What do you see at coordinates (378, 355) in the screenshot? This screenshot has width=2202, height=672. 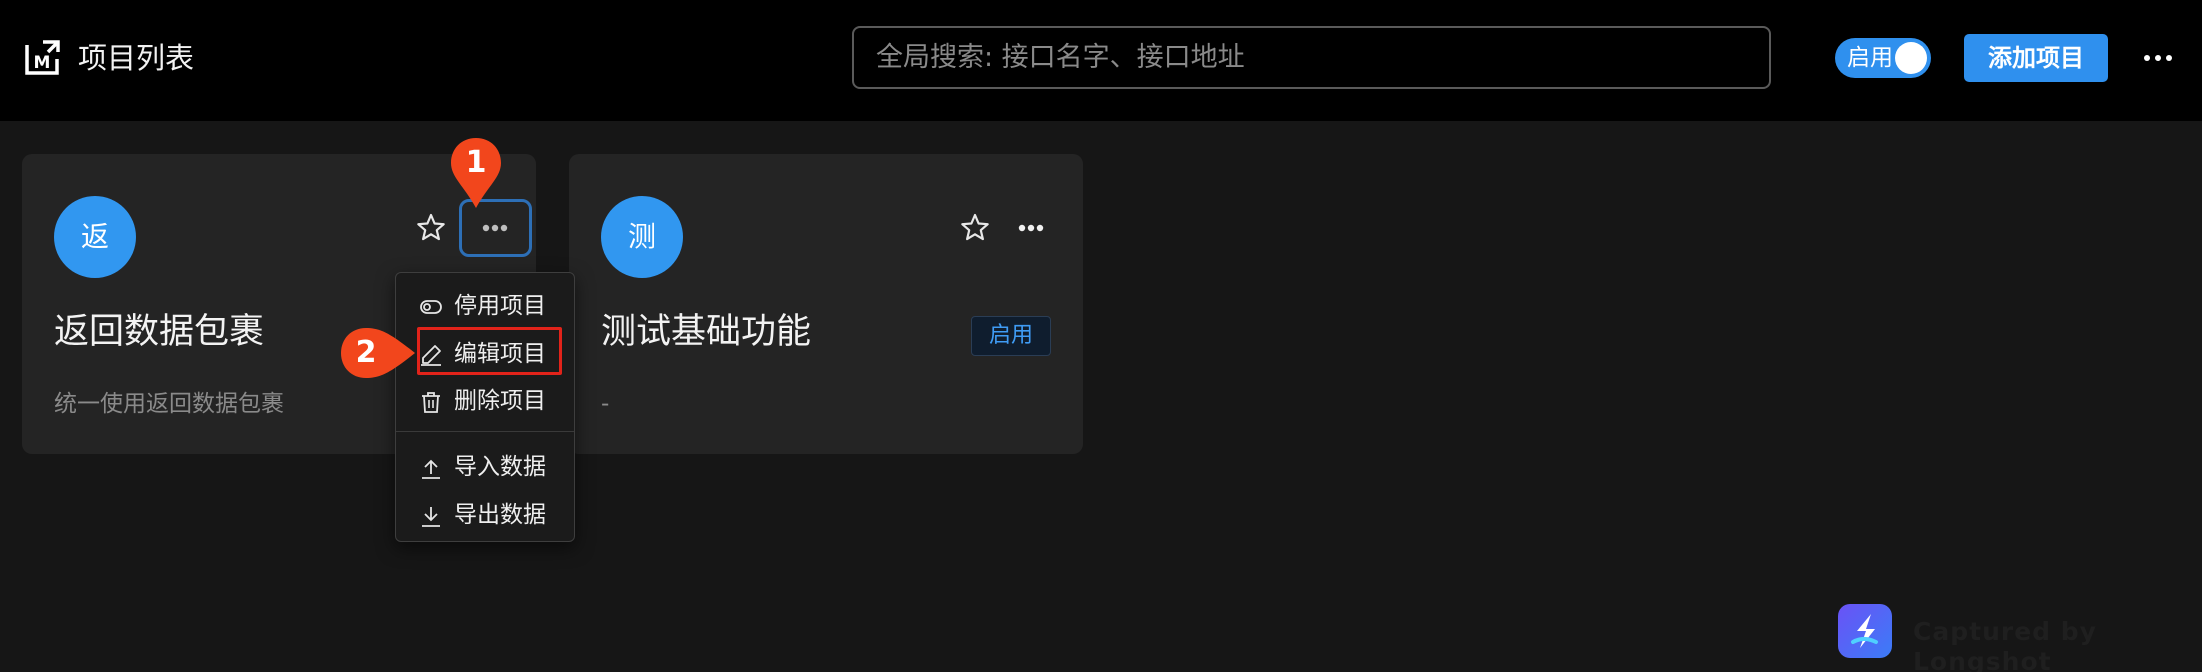 I see `step-marker-2: 2` at bounding box center [378, 355].